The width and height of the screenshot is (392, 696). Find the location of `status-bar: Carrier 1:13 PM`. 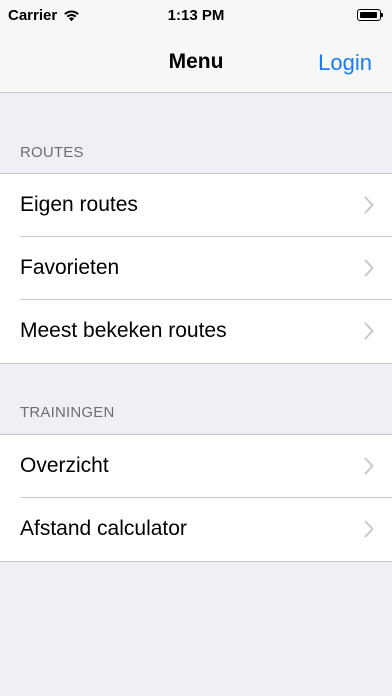

status-bar: Carrier 1:13 PM is located at coordinates (196, 15).